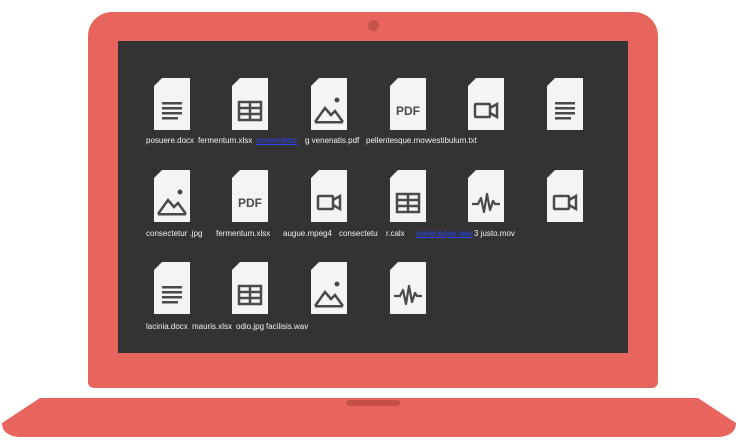 The height and width of the screenshot is (445, 738). What do you see at coordinates (307, 234) in the screenshot?
I see `file-label: augue.mpeg4` at bounding box center [307, 234].